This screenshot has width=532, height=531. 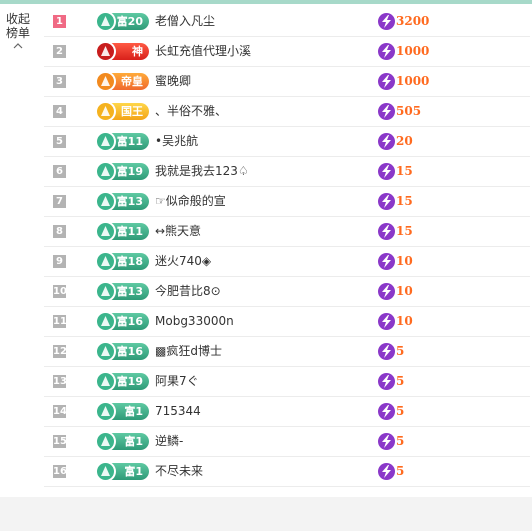 I want to click on ranking-row: 16 富1 不尽未来 5, so click(x=287, y=472).